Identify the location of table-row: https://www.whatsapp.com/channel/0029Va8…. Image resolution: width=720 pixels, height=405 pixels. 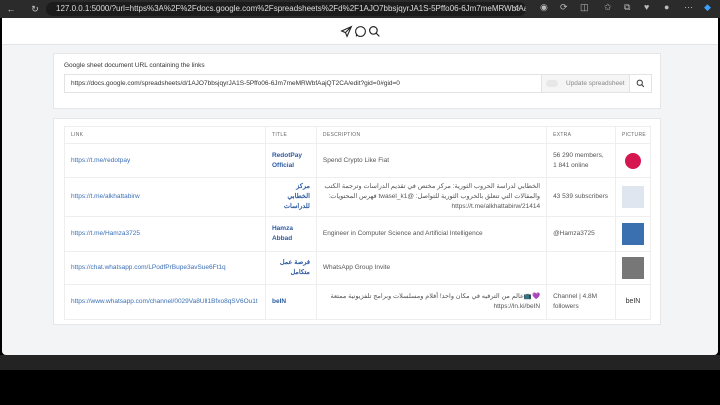
(358, 302).